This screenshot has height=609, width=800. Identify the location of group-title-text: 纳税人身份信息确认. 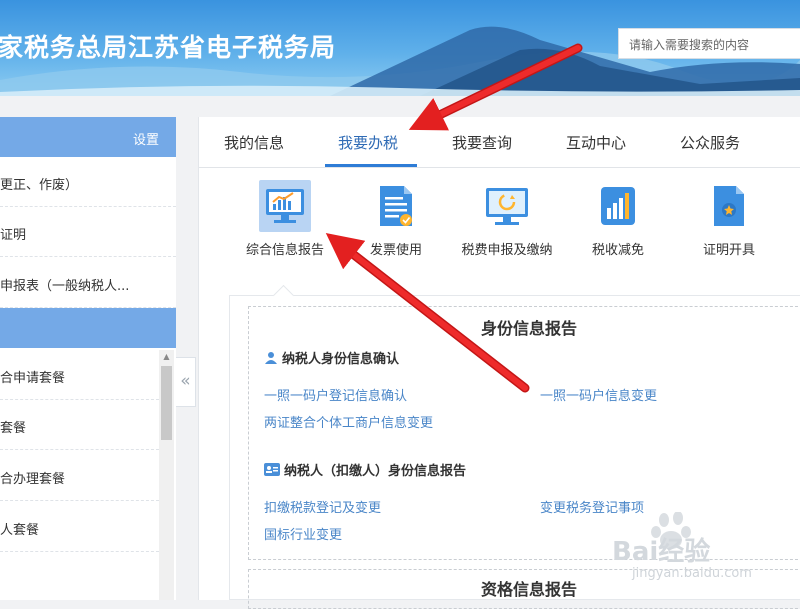
(341, 359).